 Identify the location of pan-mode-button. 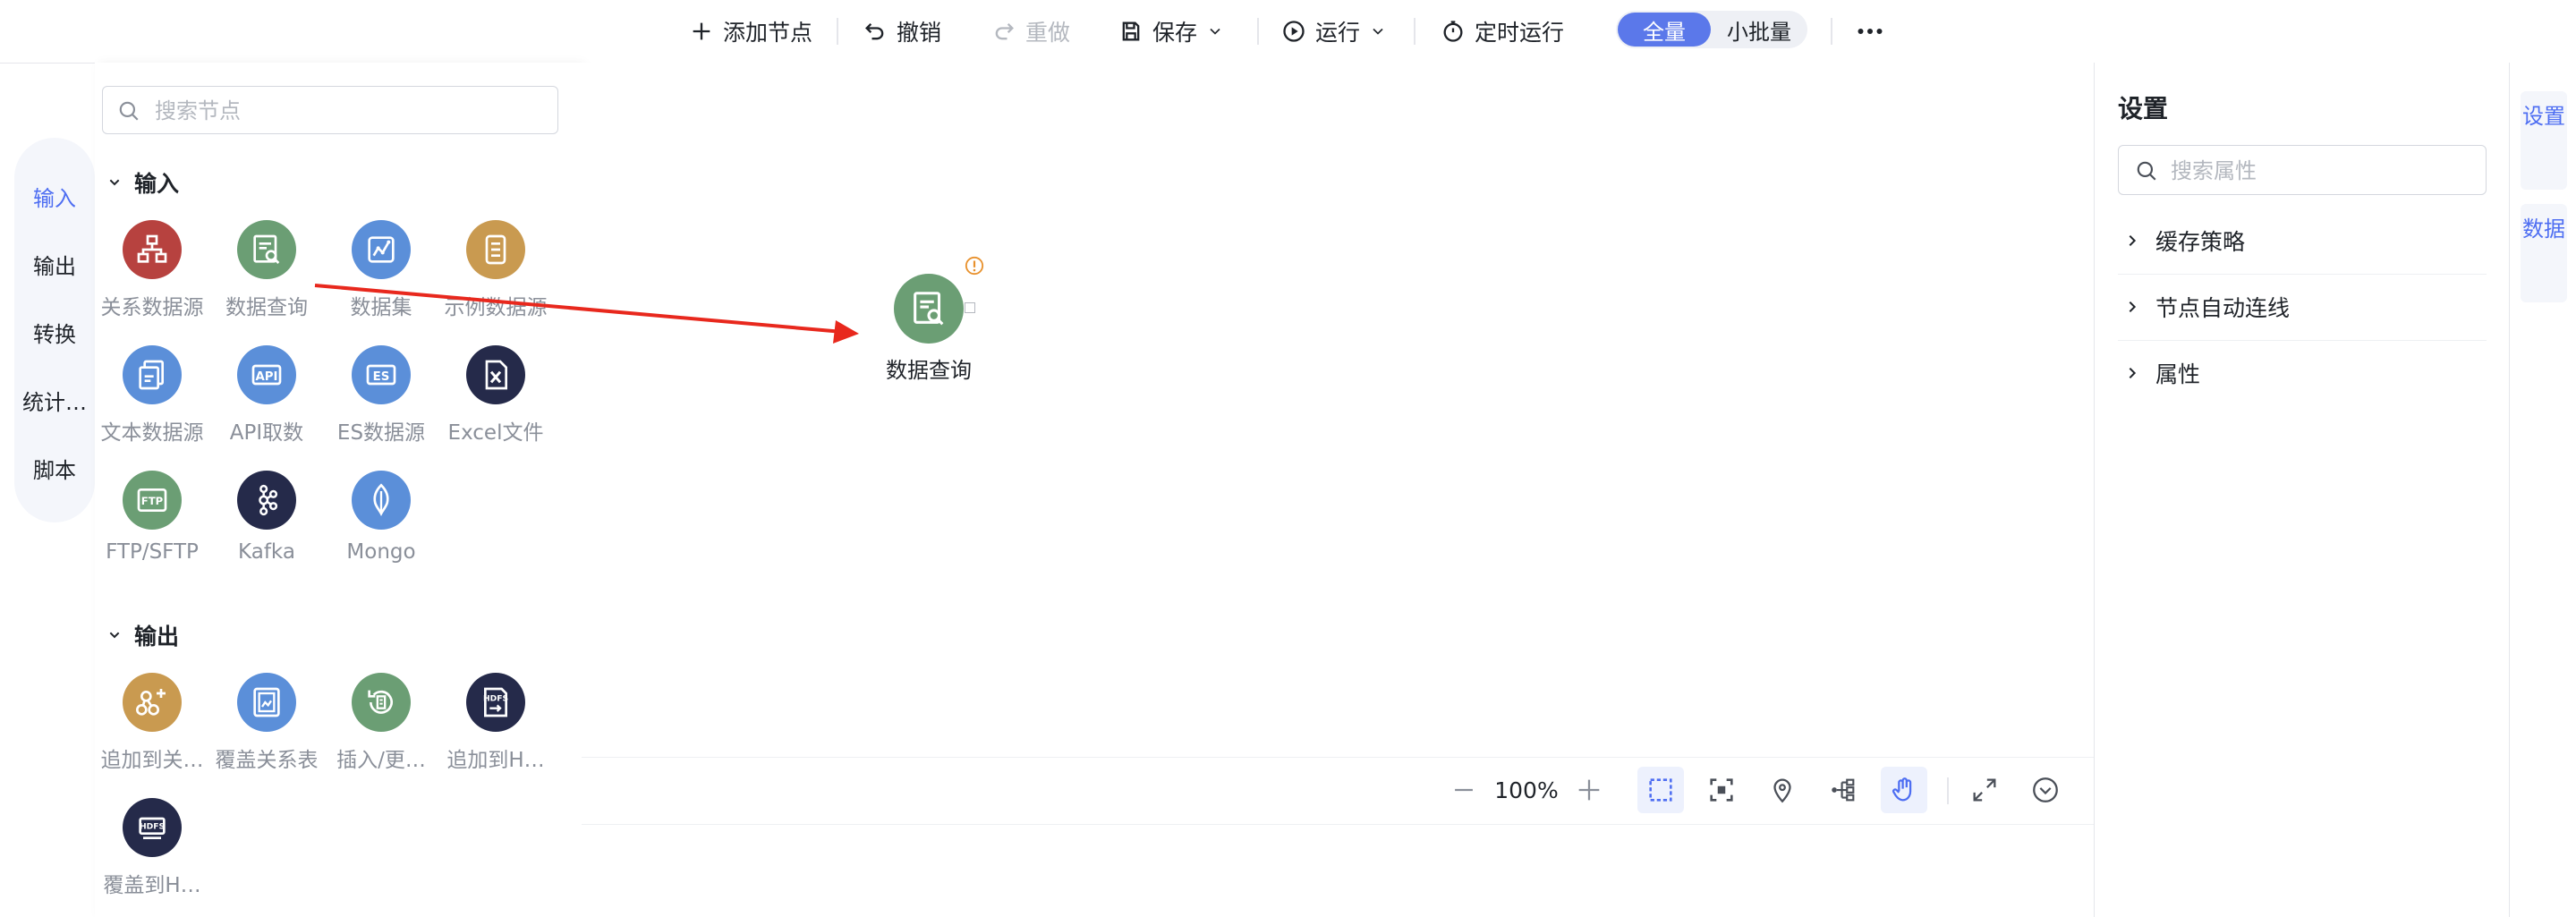
(1904, 790).